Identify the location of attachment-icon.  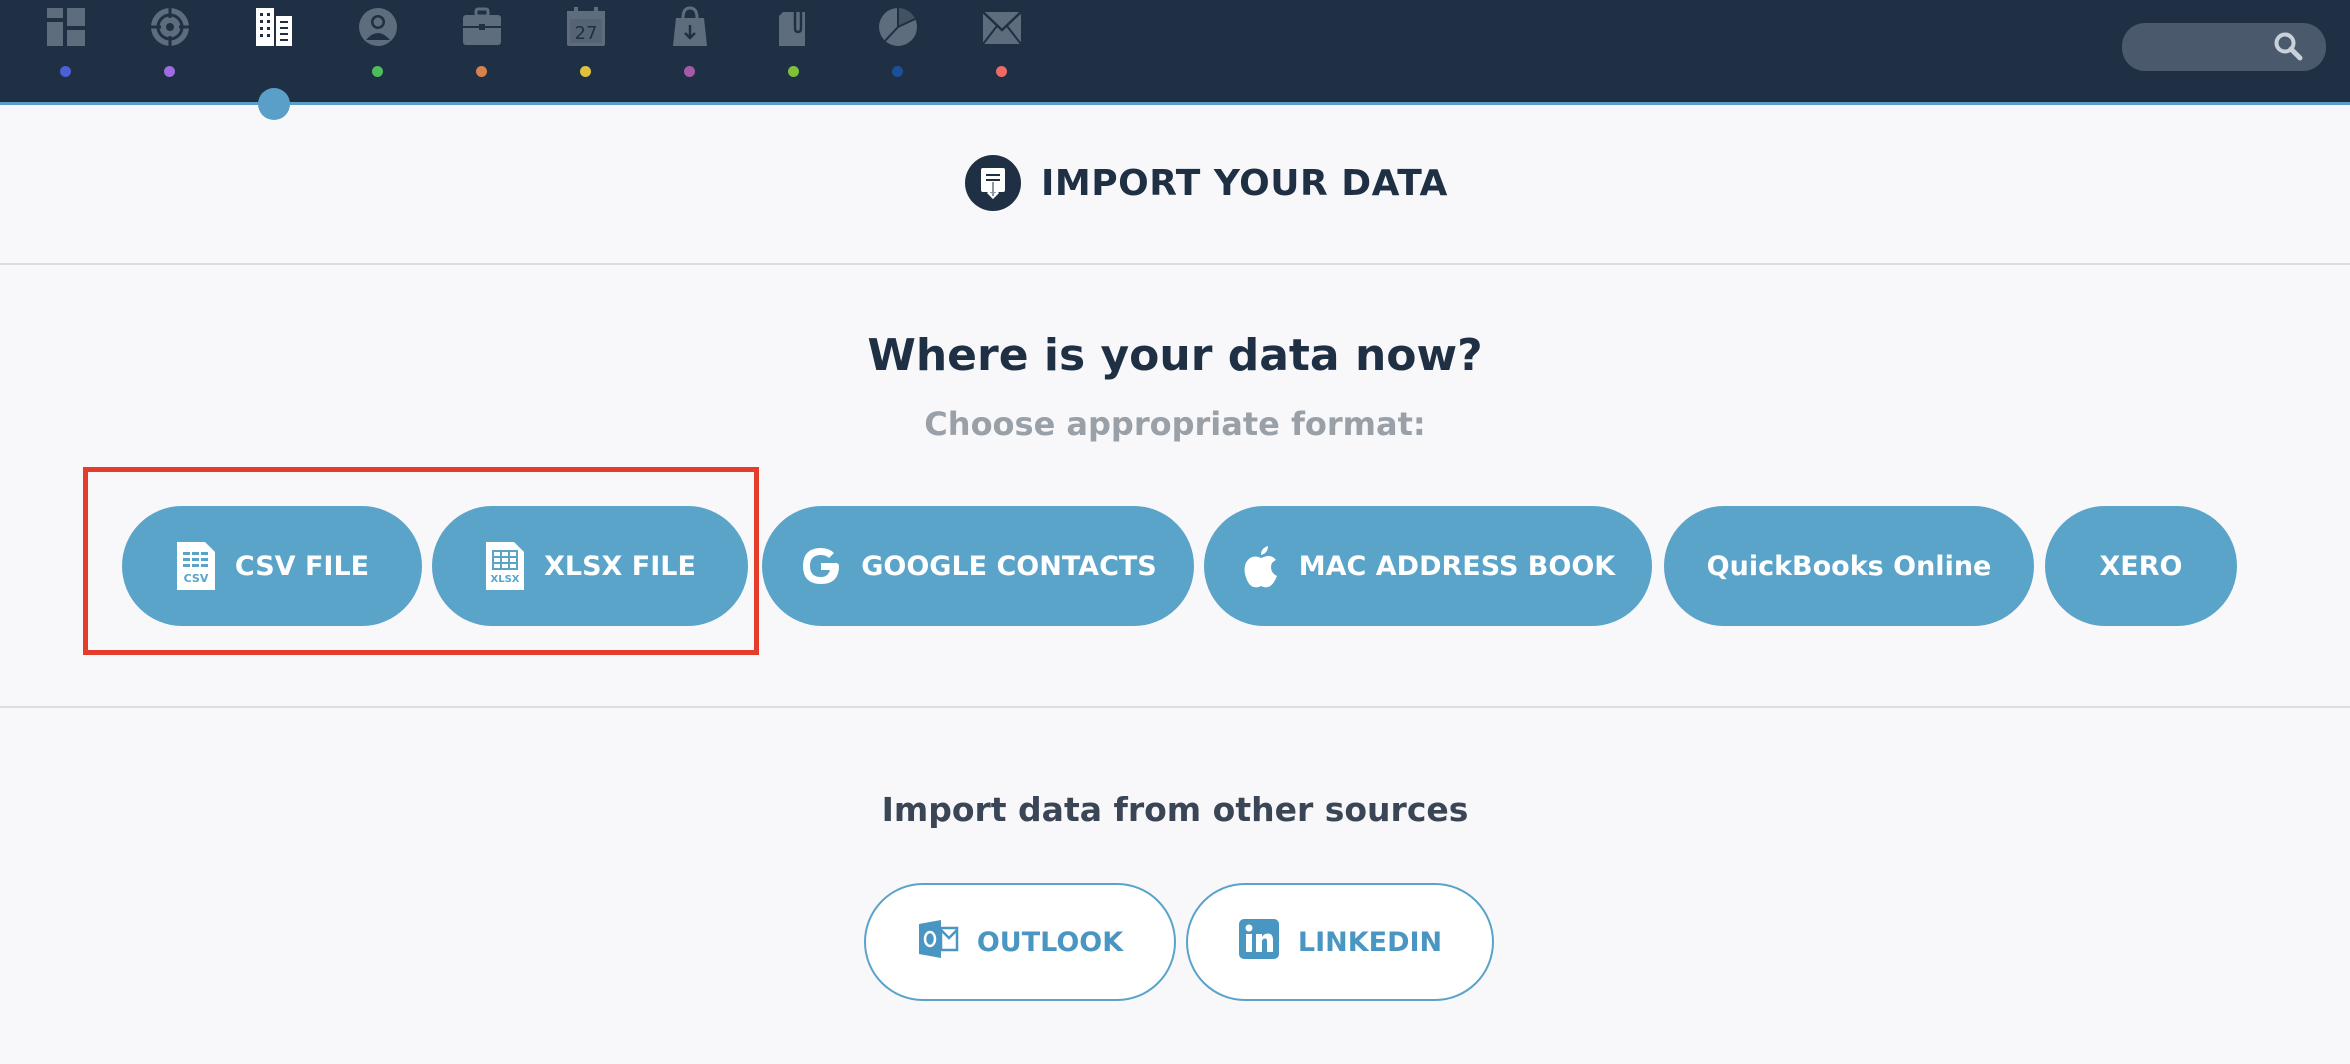
(792, 27).